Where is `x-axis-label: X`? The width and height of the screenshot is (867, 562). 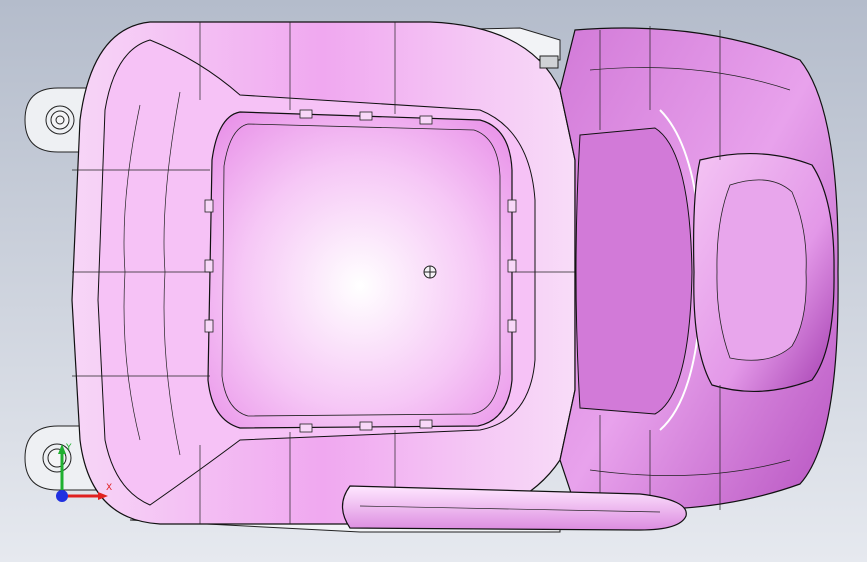 x-axis-label: X is located at coordinates (109, 488).